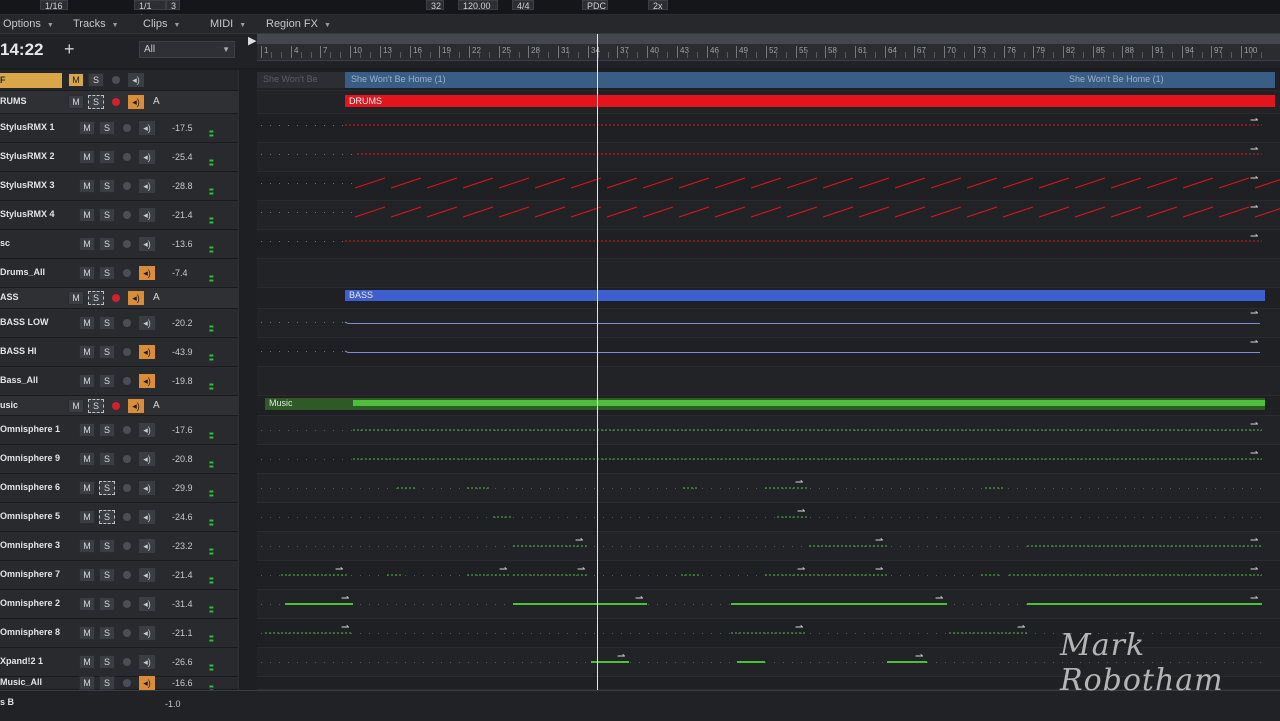 This screenshot has height=721, width=1280. I want to click on drums-clip-label: DRUMS, so click(365, 101).